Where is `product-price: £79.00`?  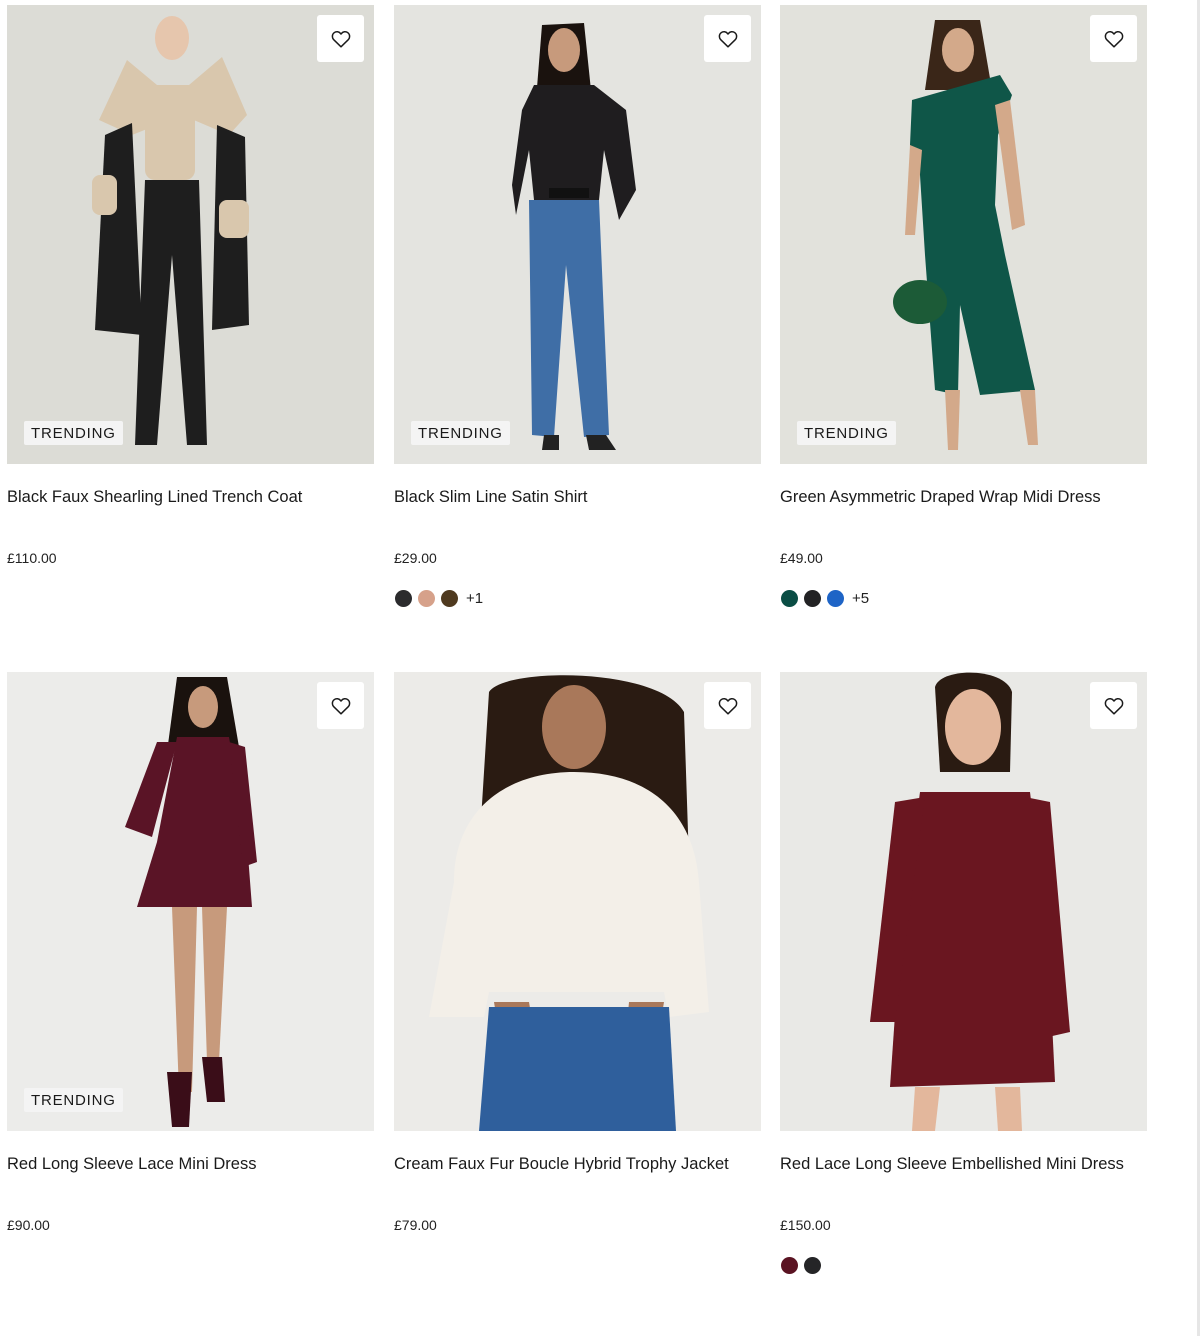
product-price: £79.00 is located at coordinates (415, 1225).